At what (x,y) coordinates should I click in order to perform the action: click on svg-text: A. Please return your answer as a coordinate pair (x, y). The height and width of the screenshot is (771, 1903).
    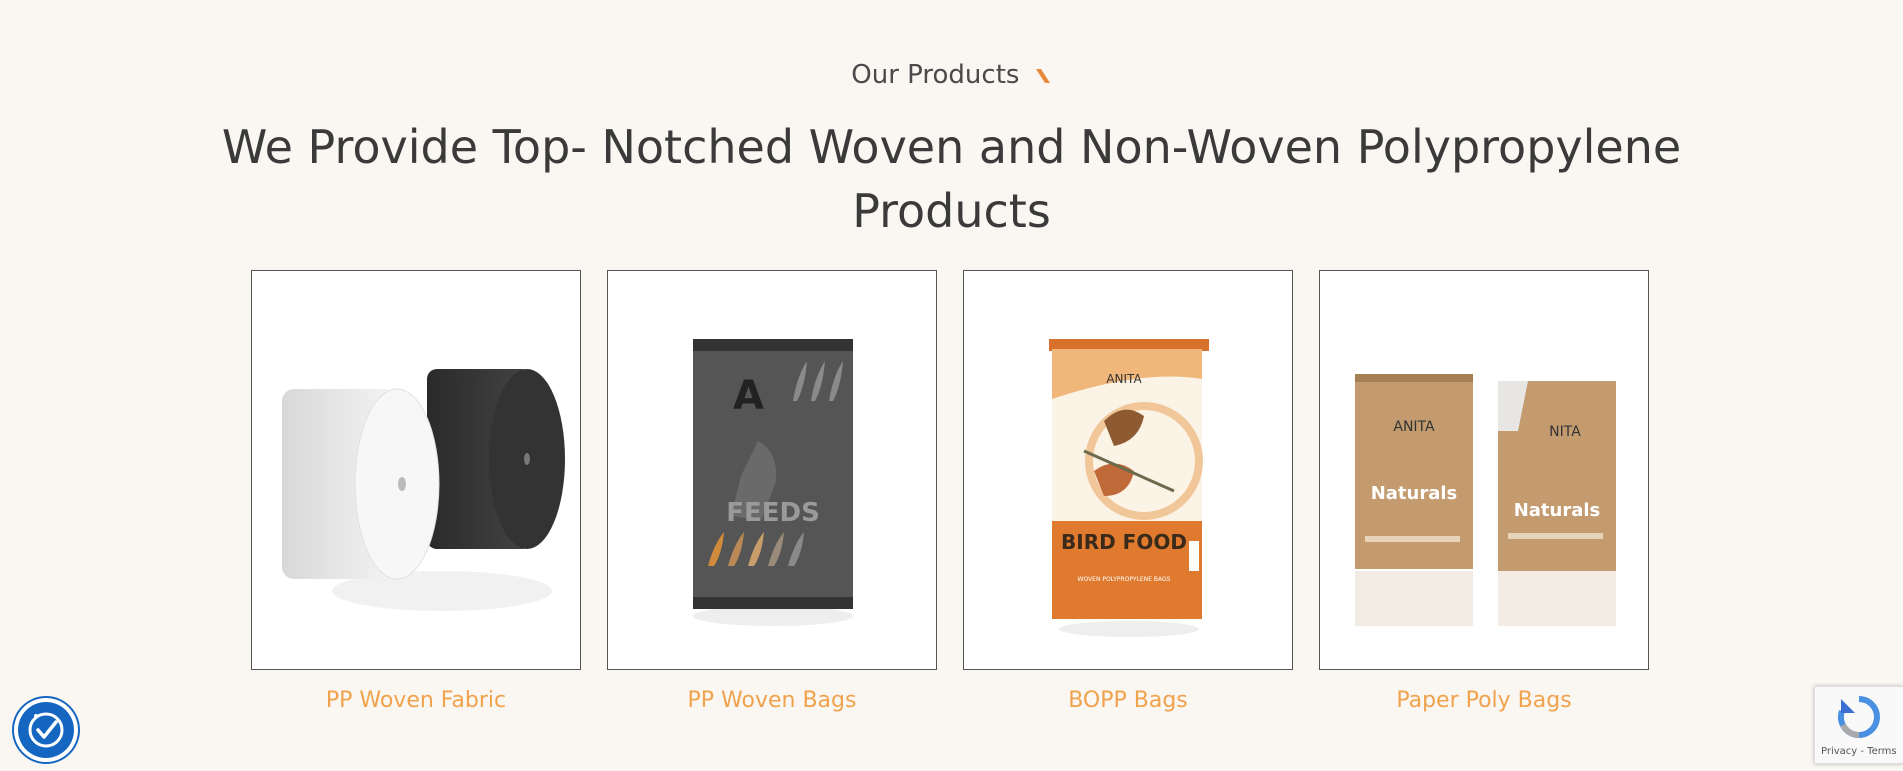
    Looking at the image, I should click on (748, 396).